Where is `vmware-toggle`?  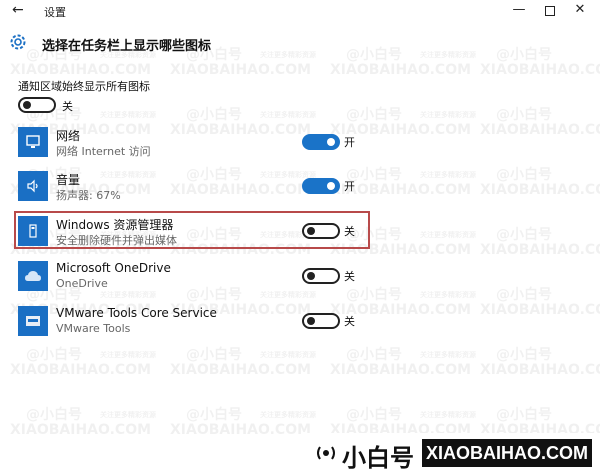
vmware-toggle is located at coordinates (321, 321).